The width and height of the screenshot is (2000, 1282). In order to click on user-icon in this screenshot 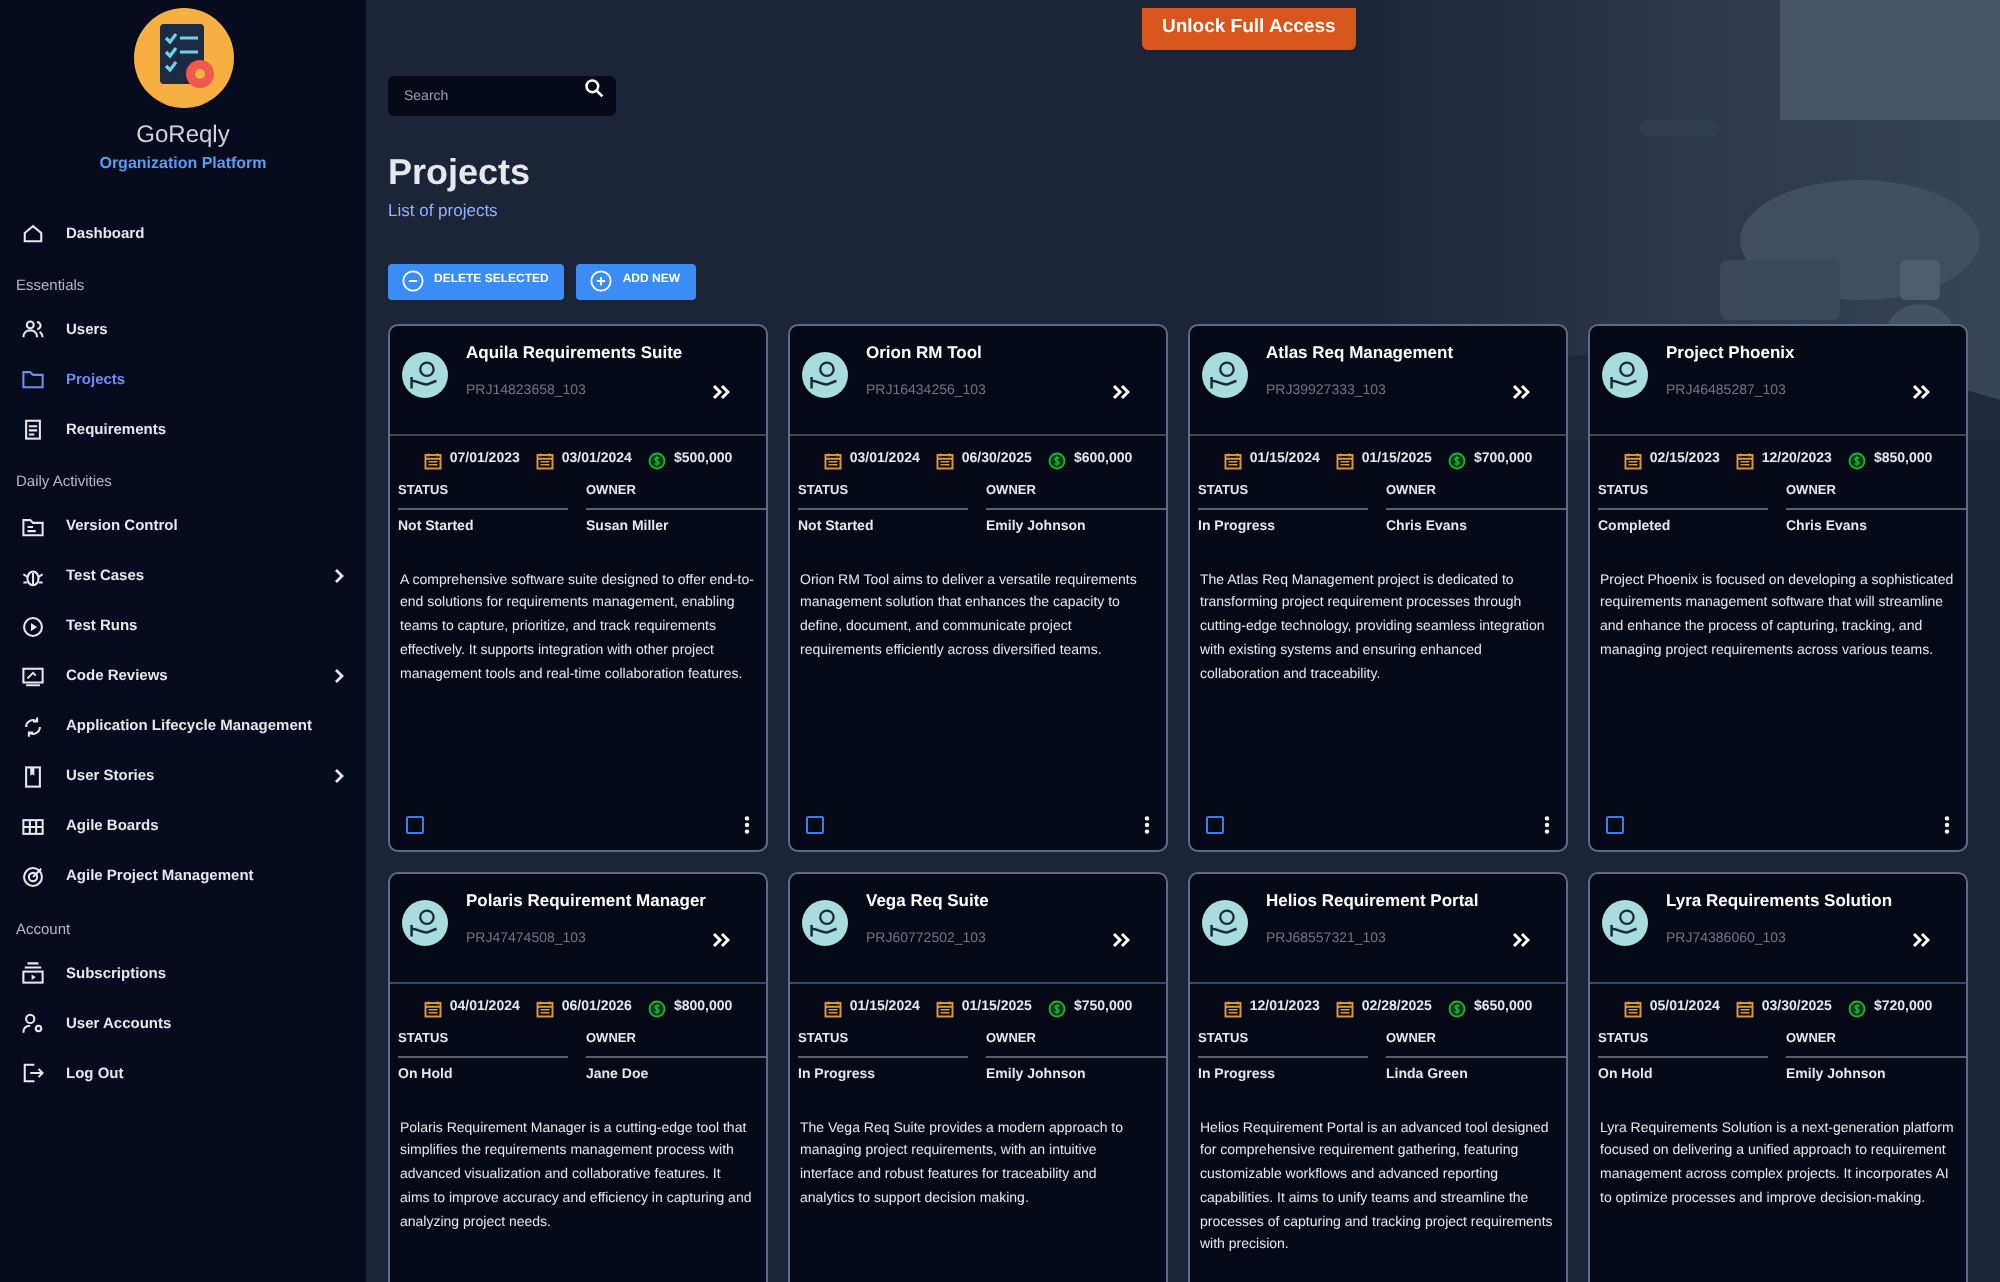, I will do `click(33, 1022)`.